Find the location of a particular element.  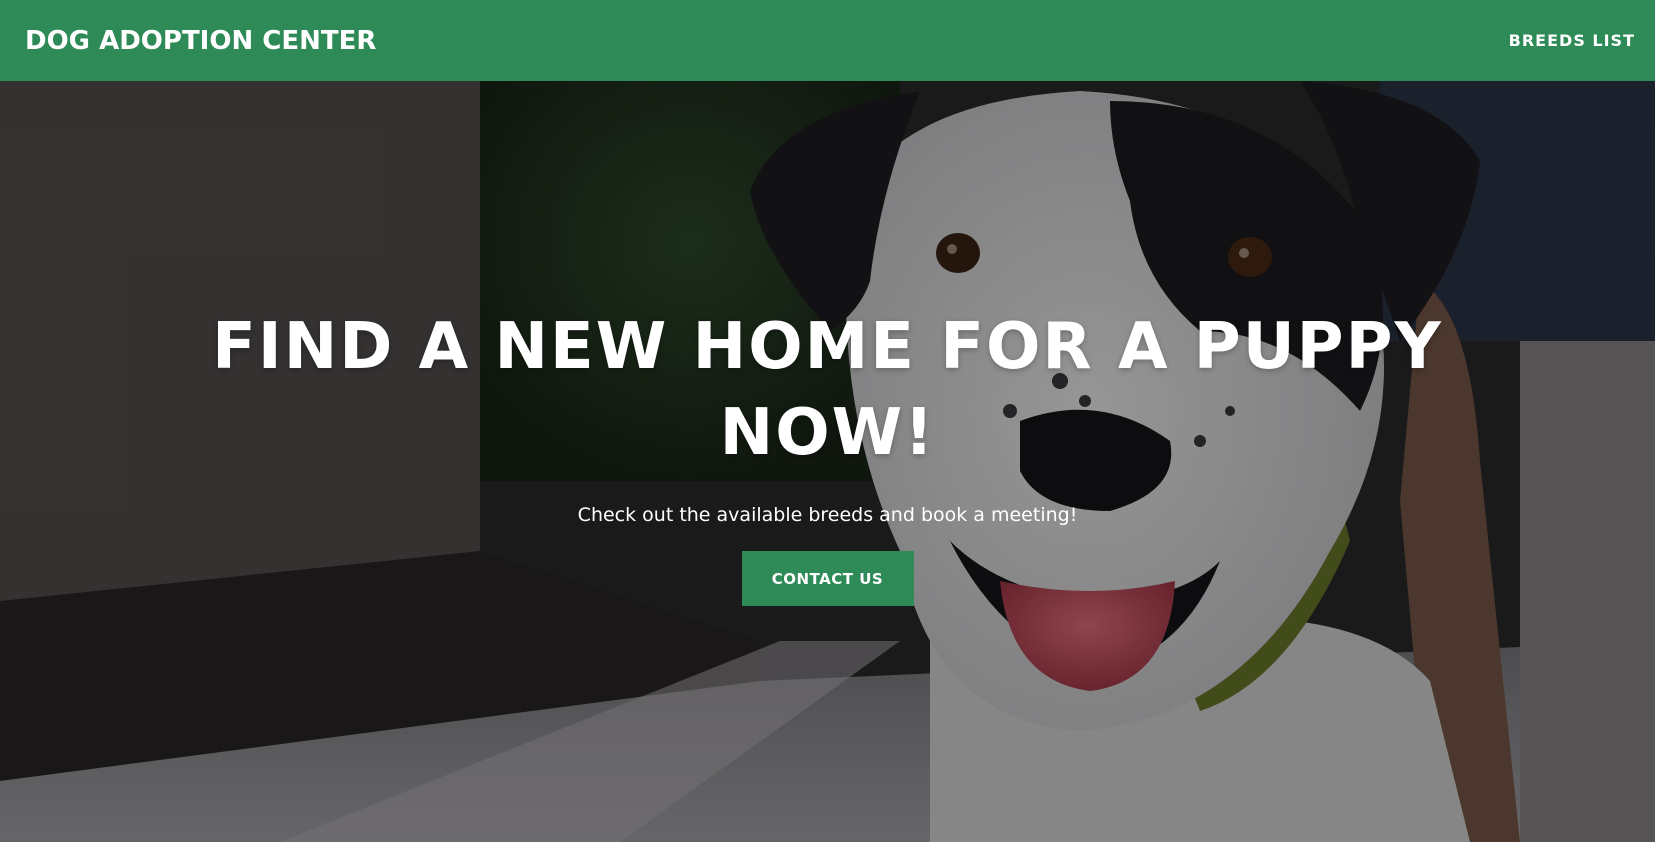

contact-us-button: CONTACT US is located at coordinates (827, 578).